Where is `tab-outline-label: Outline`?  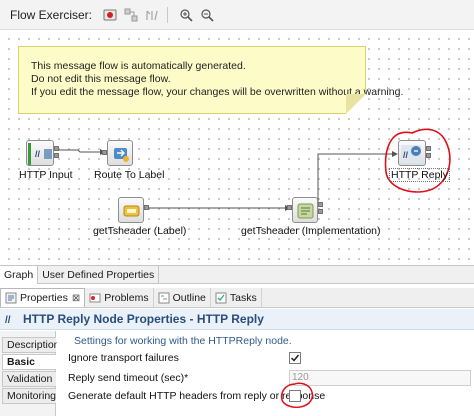 tab-outline-label: Outline is located at coordinates (189, 297).